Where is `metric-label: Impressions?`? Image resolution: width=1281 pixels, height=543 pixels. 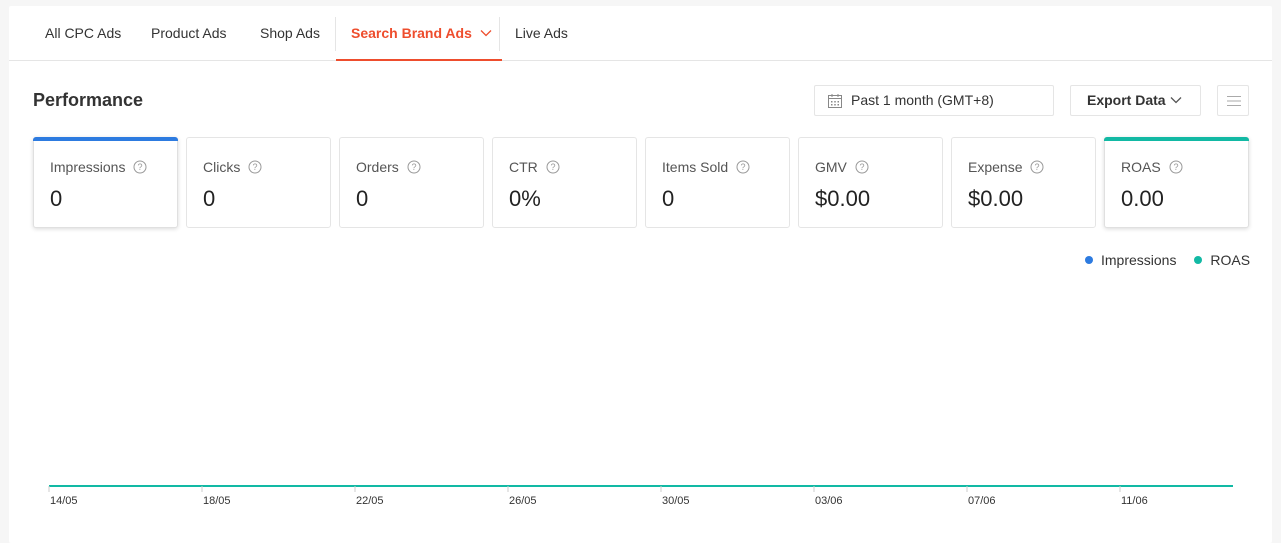 metric-label: Impressions? is located at coordinates (98, 167).